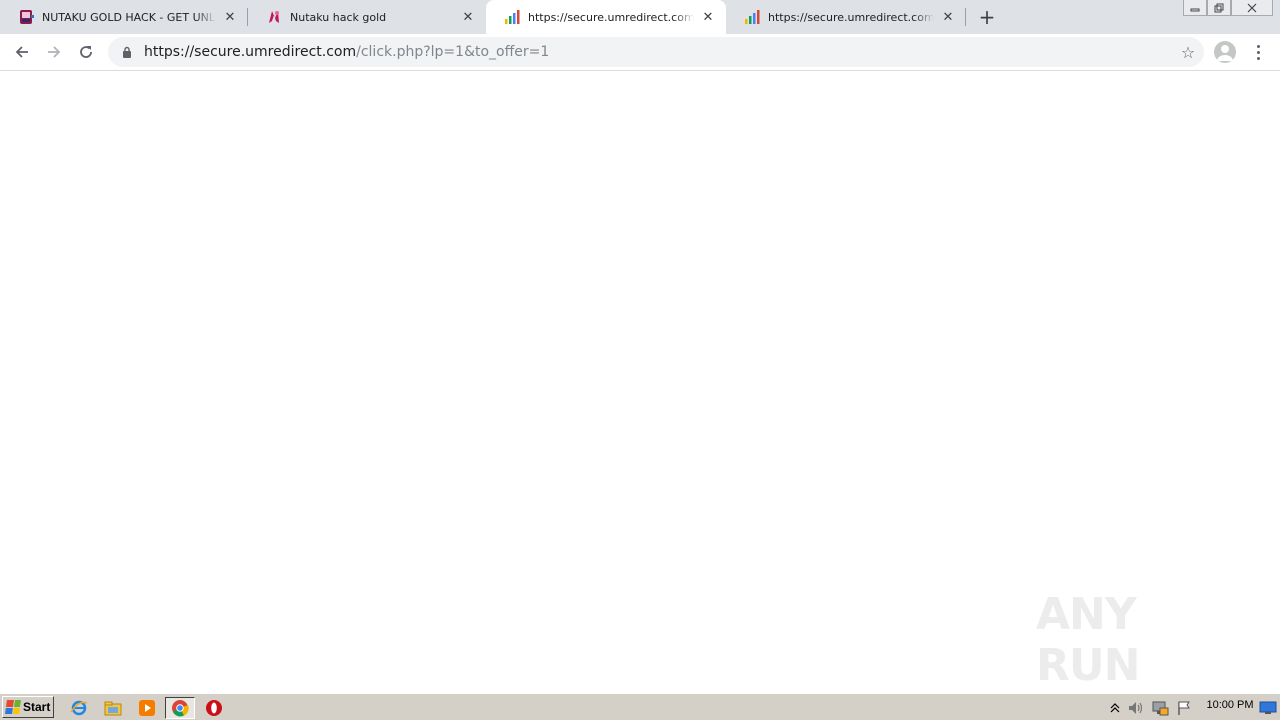  What do you see at coordinates (1160, 708) in the screenshot?
I see `network-icon` at bounding box center [1160, 708].